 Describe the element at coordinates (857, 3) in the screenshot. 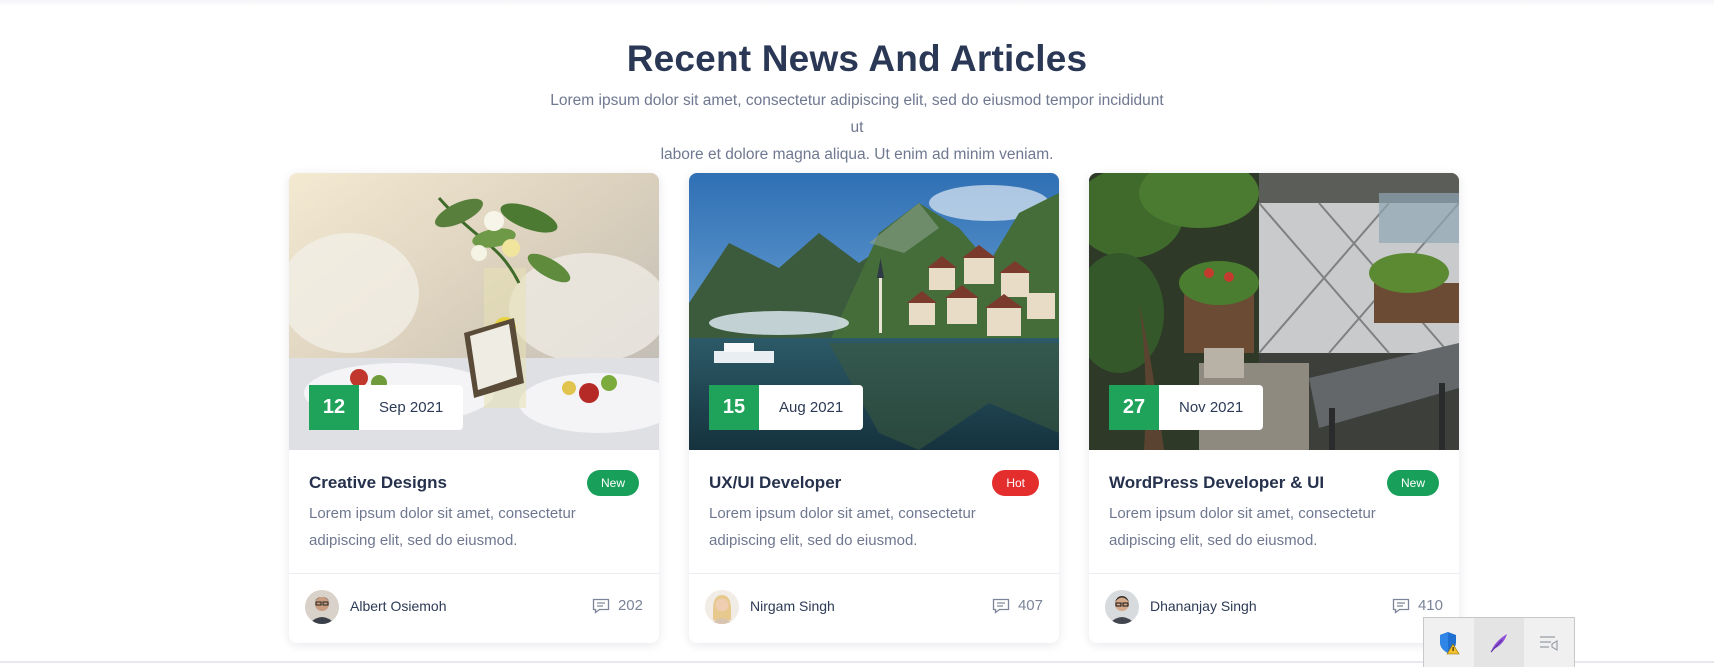

I see `top-edge` at that location.